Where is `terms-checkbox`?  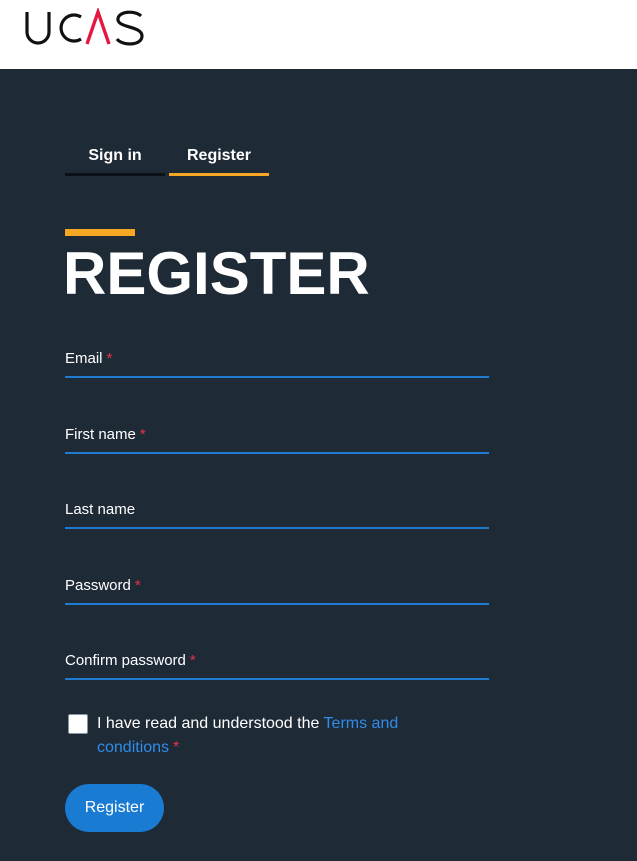
terms-checkbox is located at coordinates (78, 724).